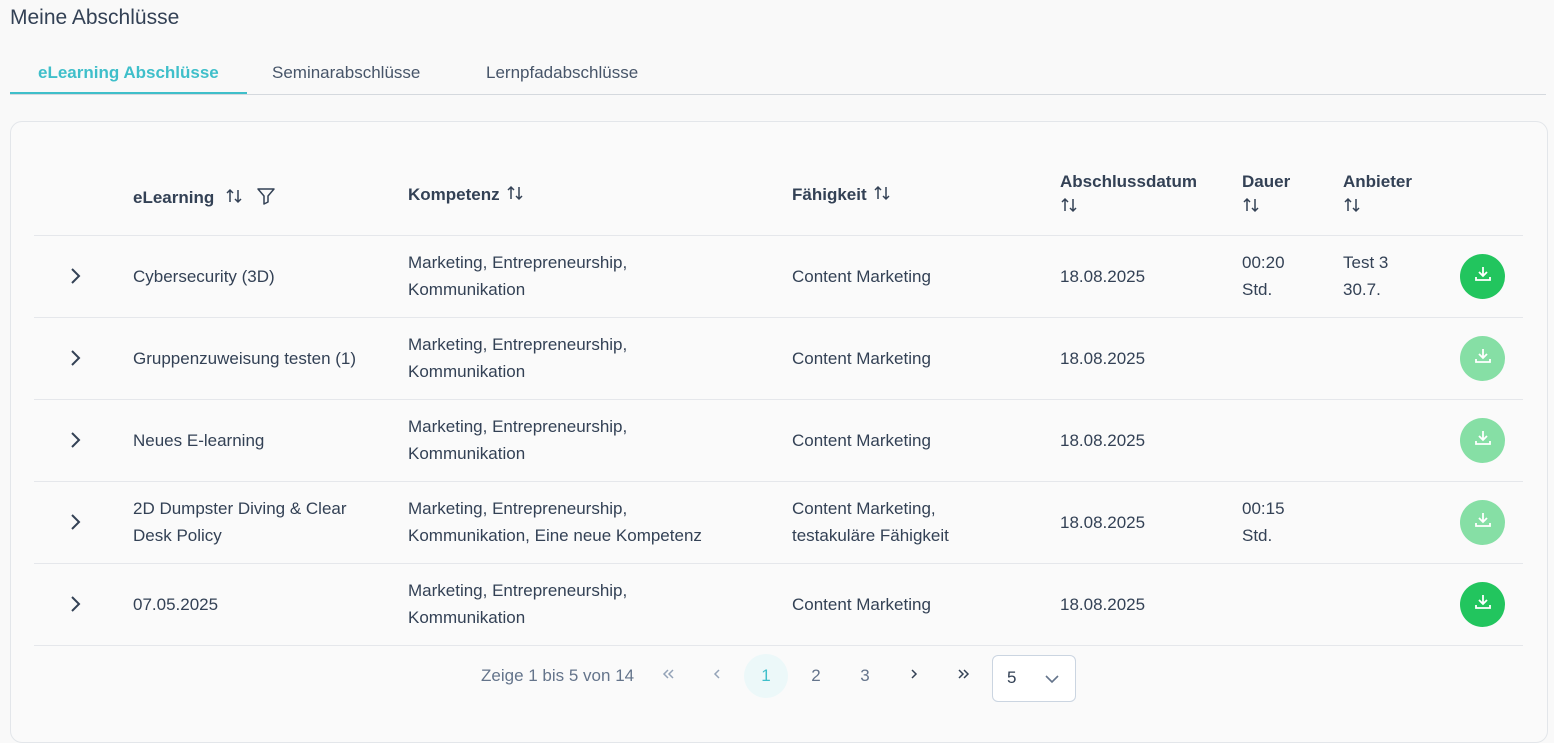 The width and height of the screenshot is (1554, 743). Describe the element at coordinates (174, 197) in the screenshot. I see `column-label-elearning: eLearning` at that location.